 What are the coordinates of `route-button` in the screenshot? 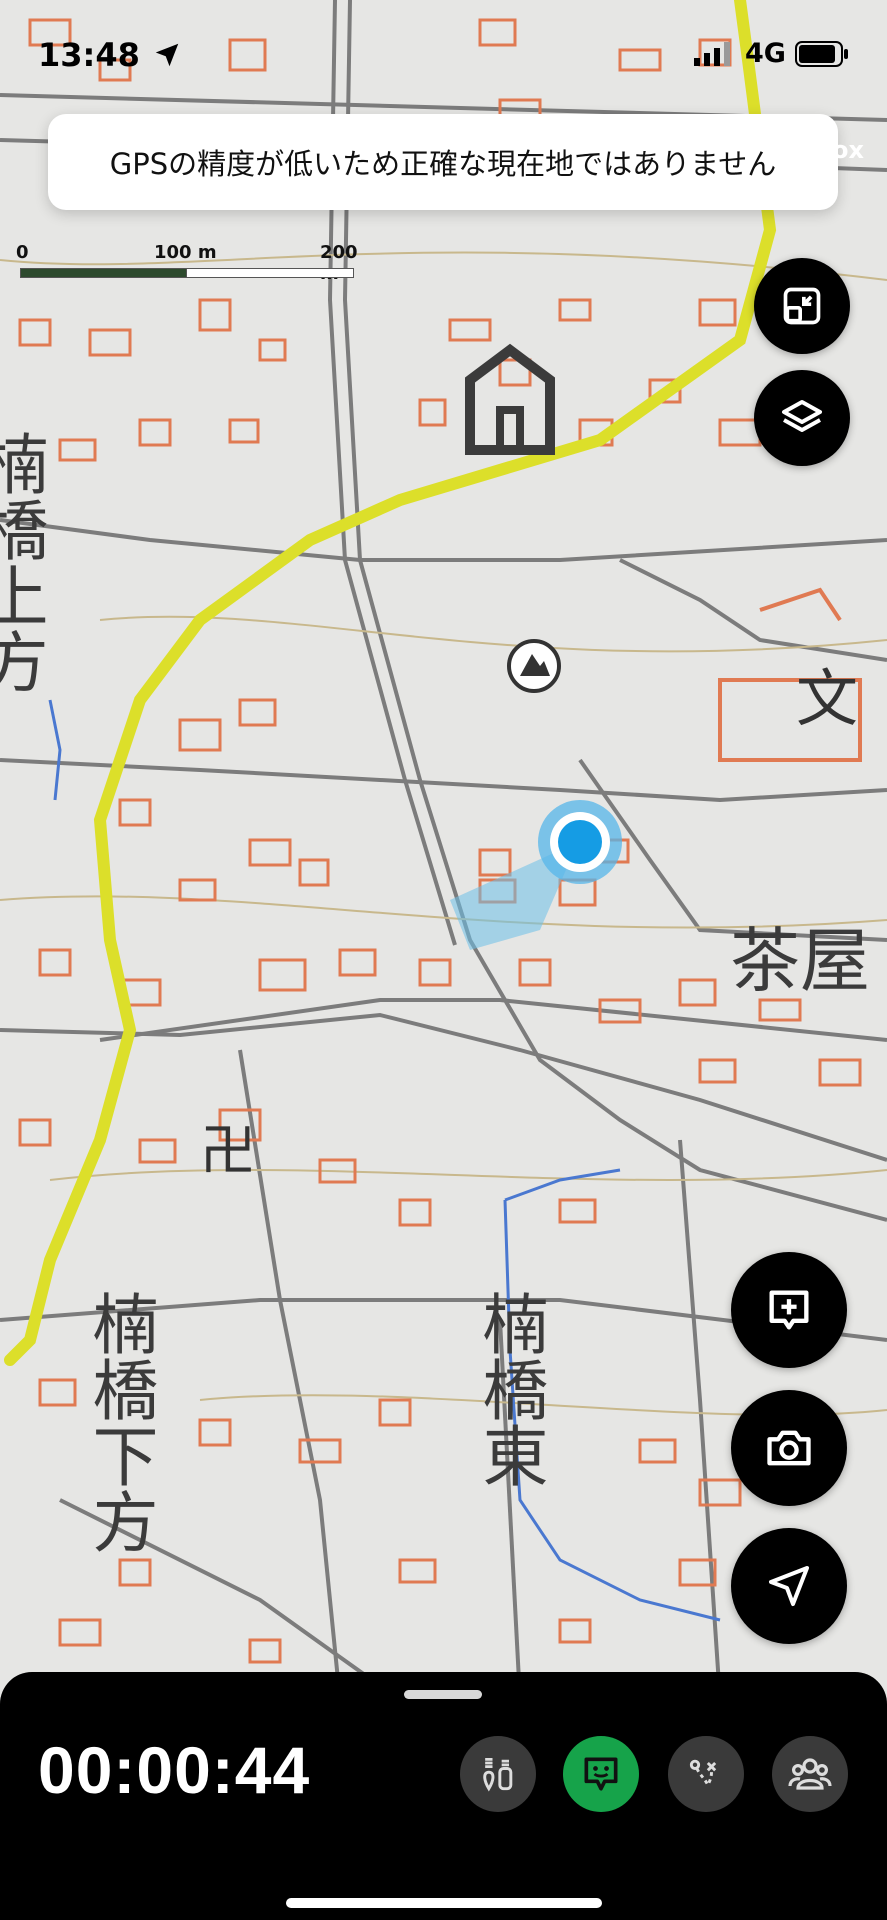 It's located at (706, 1774).